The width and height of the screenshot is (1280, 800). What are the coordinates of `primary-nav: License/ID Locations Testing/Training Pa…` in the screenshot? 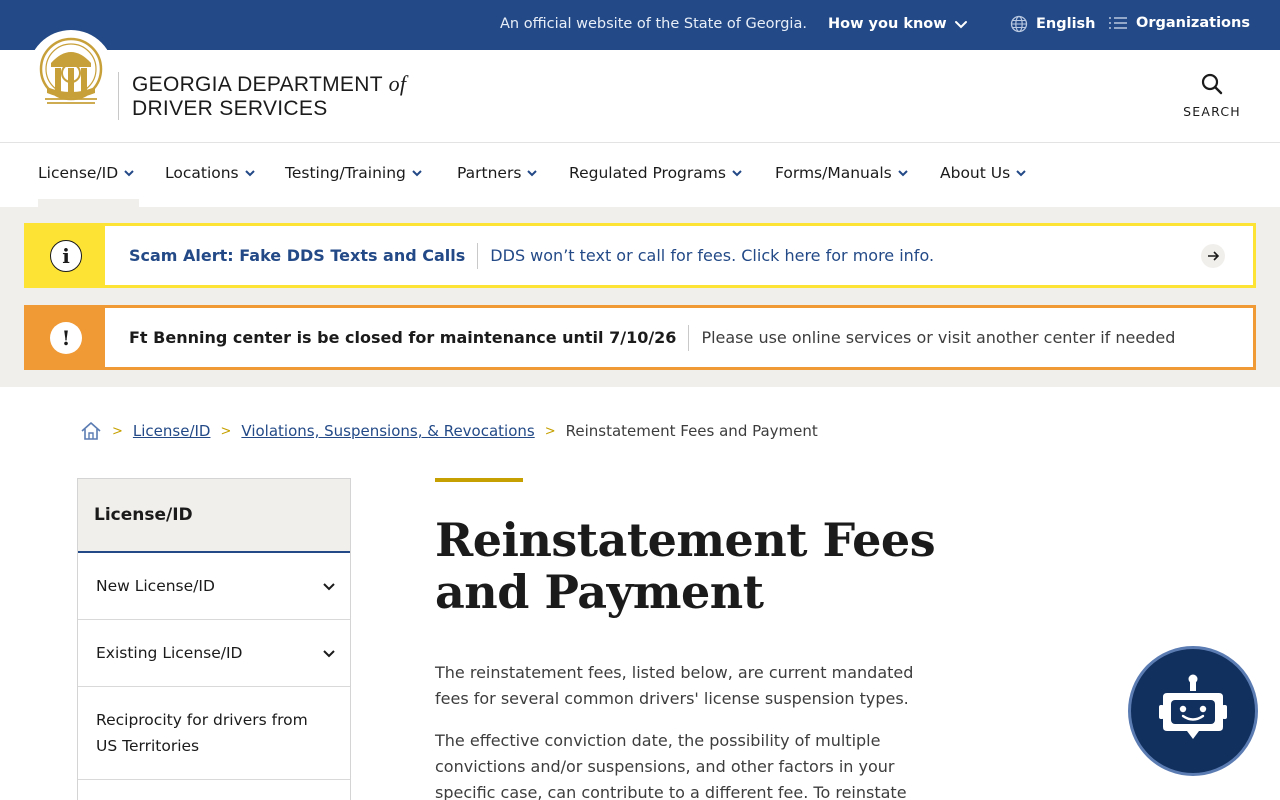 It's located at (640, 175).